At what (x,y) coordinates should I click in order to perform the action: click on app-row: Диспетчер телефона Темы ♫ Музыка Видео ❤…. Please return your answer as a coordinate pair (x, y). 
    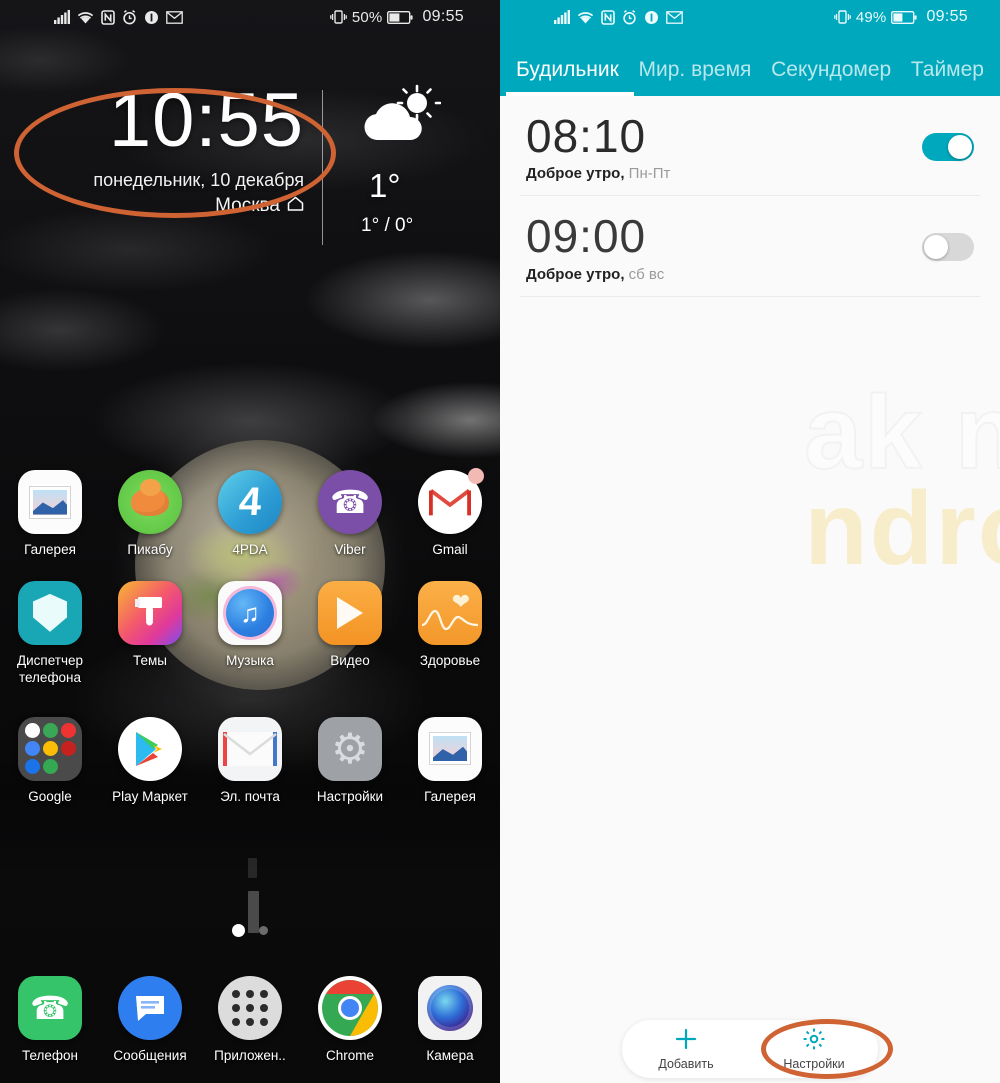
    Looking at the image, I should click on (250, 633).